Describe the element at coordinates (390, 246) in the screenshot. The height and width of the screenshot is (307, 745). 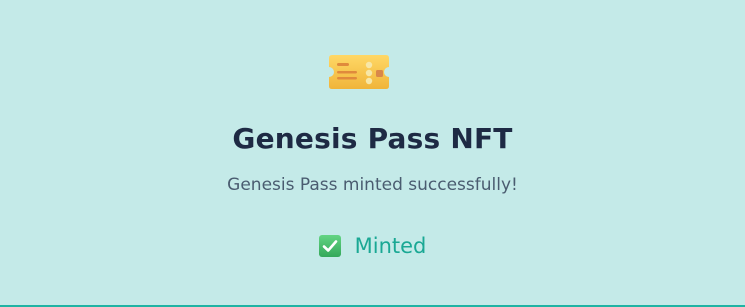
I see `status-label: Minted` at that location.